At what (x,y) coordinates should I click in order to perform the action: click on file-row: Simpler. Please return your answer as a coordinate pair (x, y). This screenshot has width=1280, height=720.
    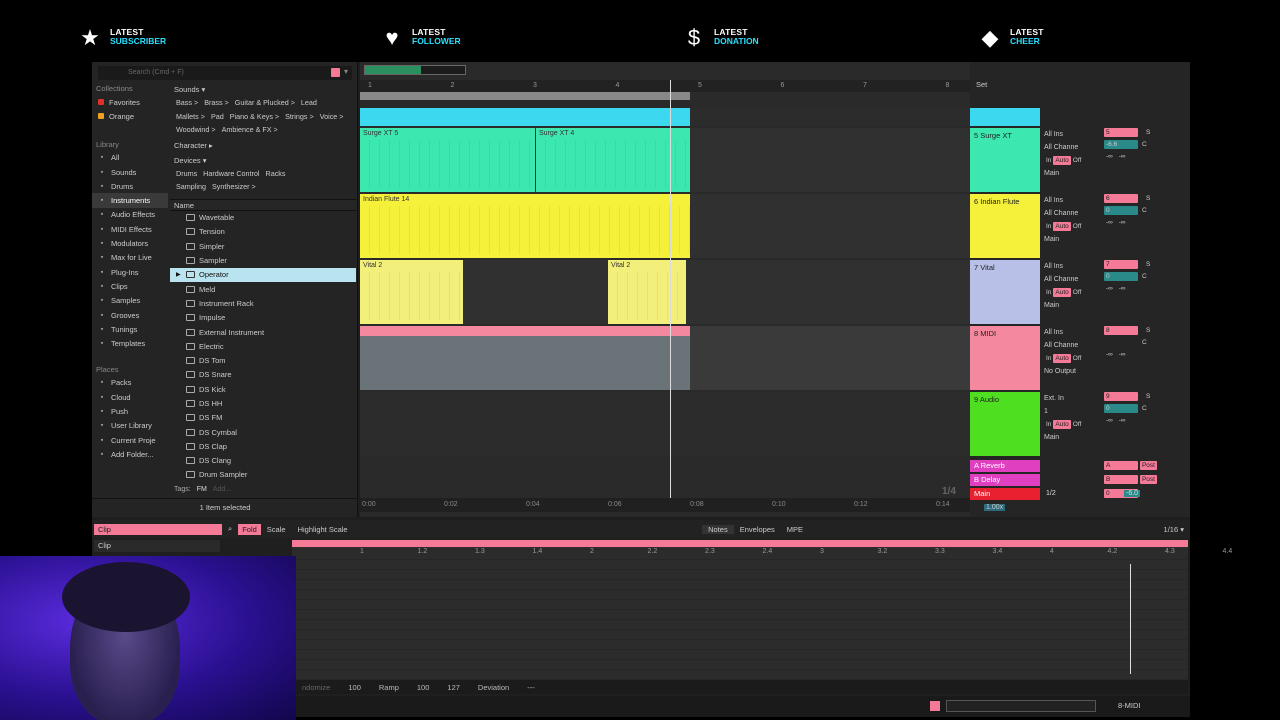
    Looking at the image, I should click on (263, 246).